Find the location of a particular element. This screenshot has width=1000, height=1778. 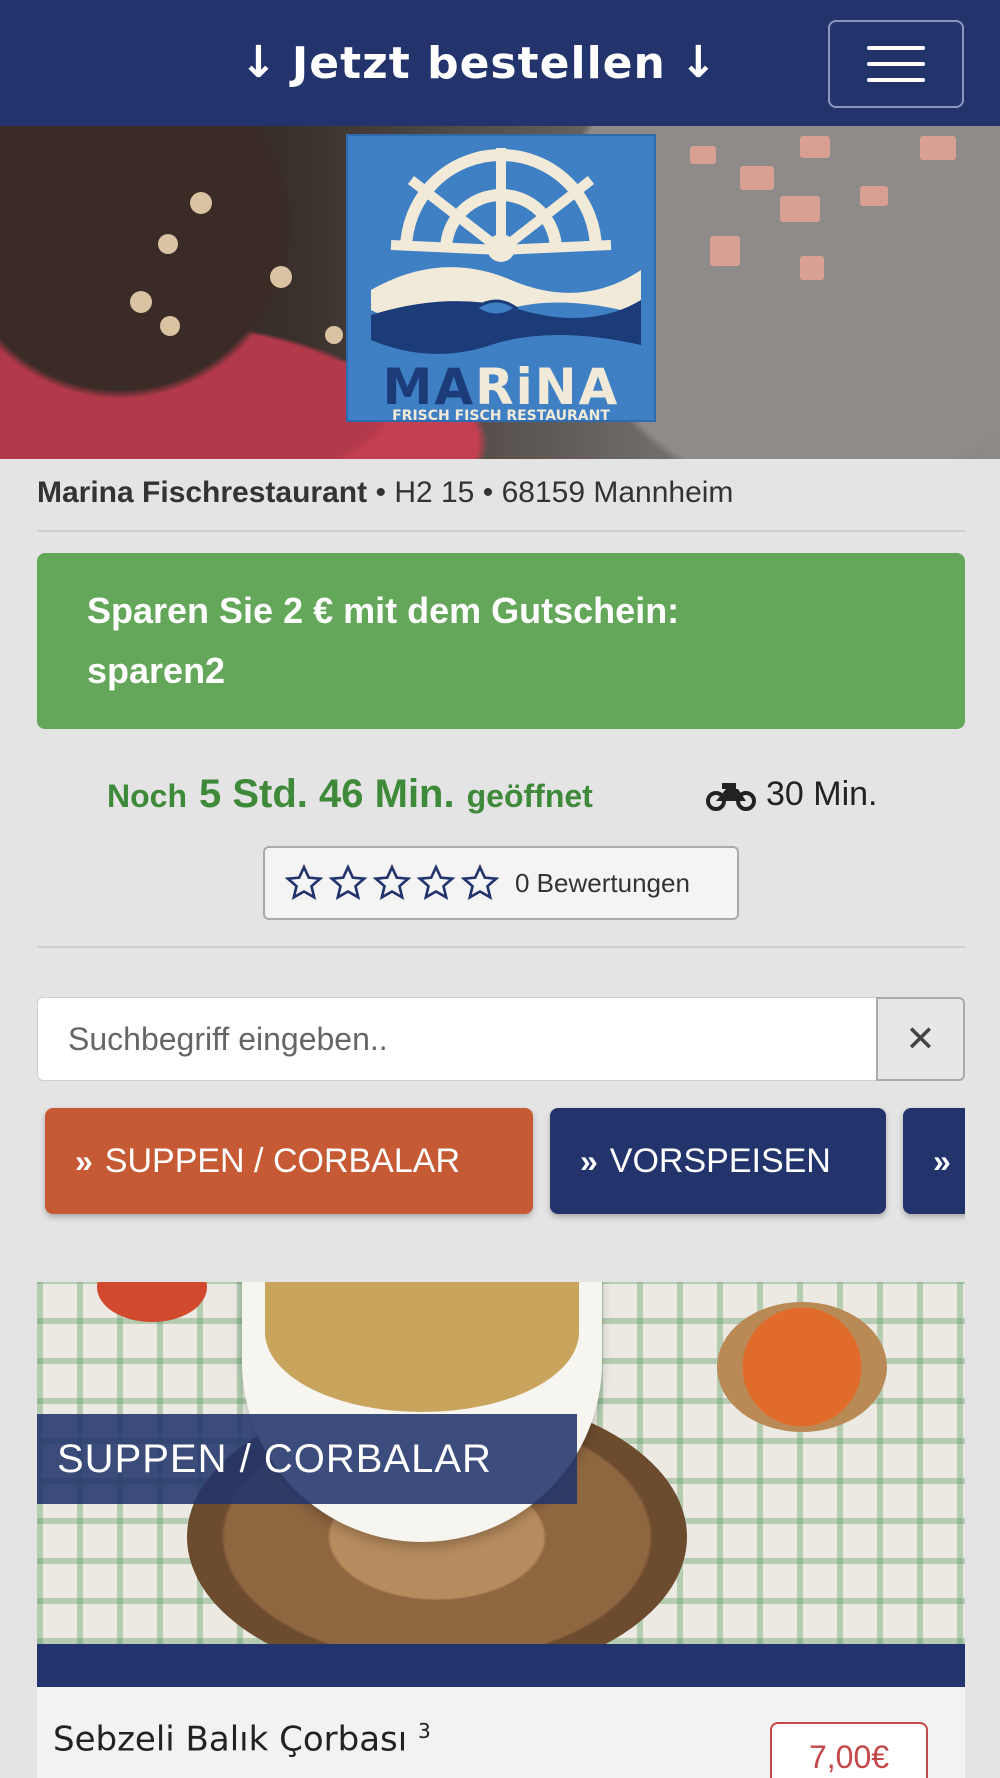

restaurant-city: 68159 Mannheim is located at coordinates (617, 492).